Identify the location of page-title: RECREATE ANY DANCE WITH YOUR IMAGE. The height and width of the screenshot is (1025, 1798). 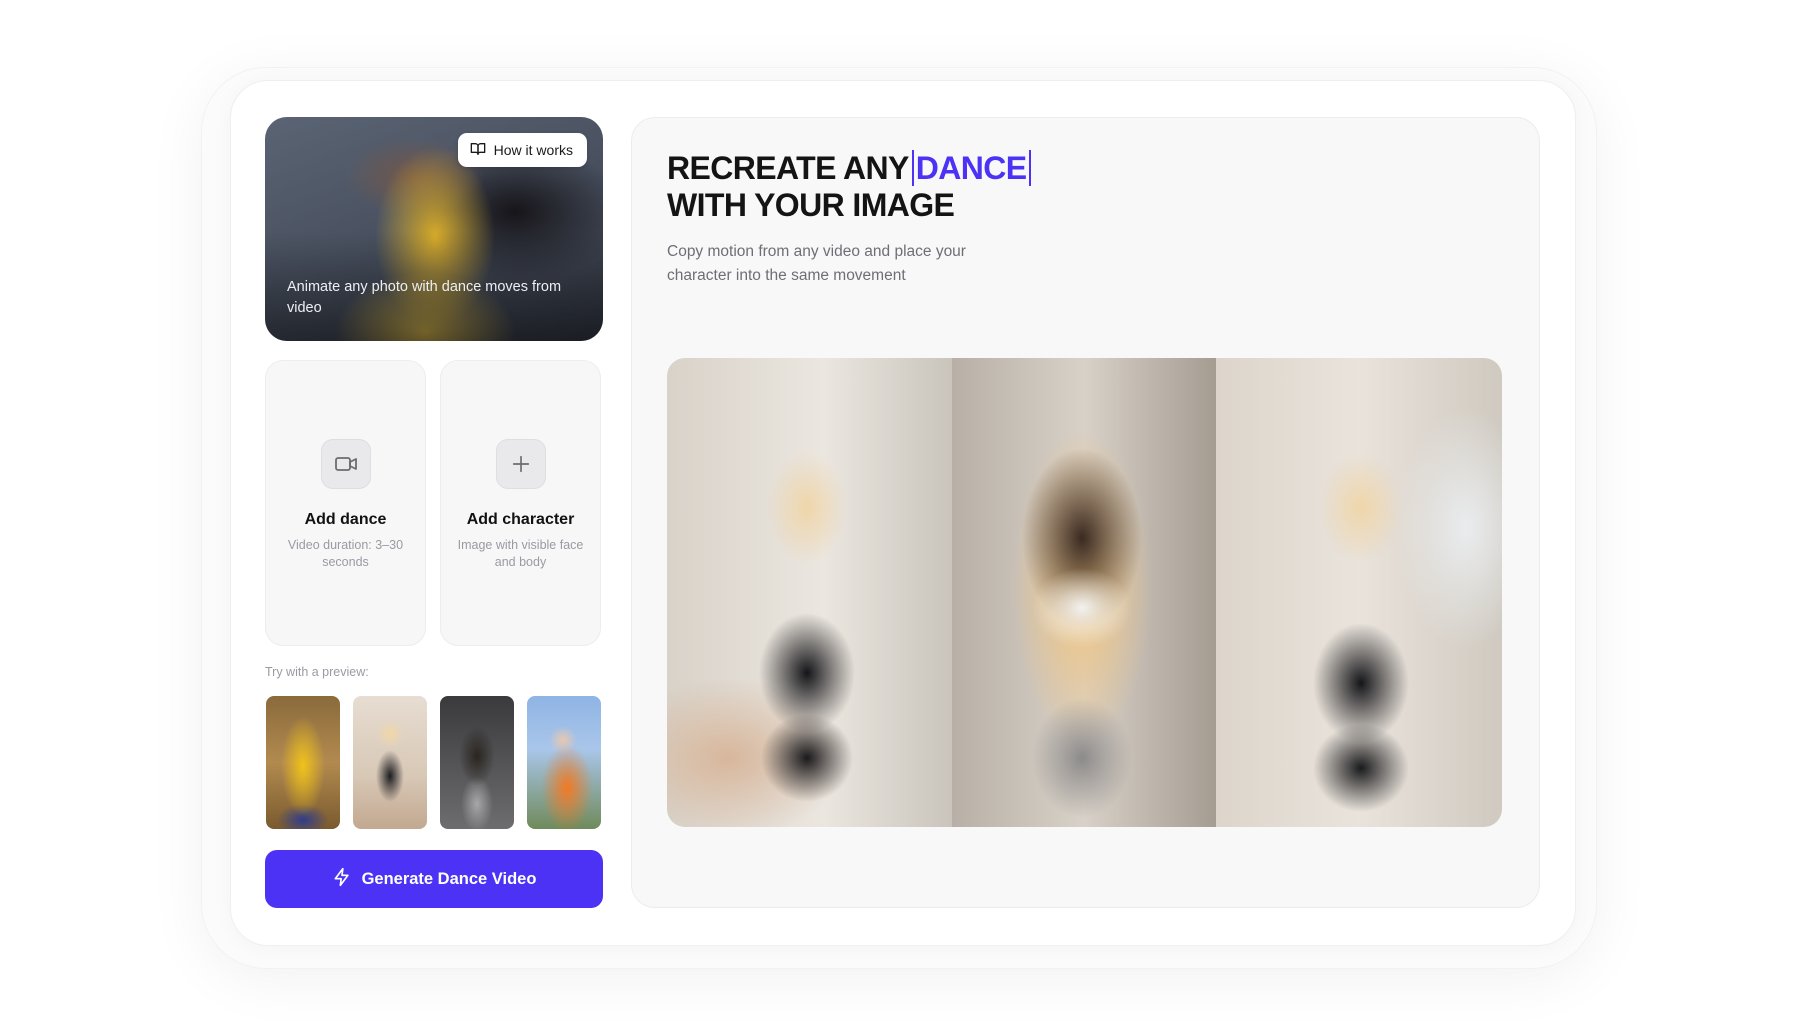
(849, 187).